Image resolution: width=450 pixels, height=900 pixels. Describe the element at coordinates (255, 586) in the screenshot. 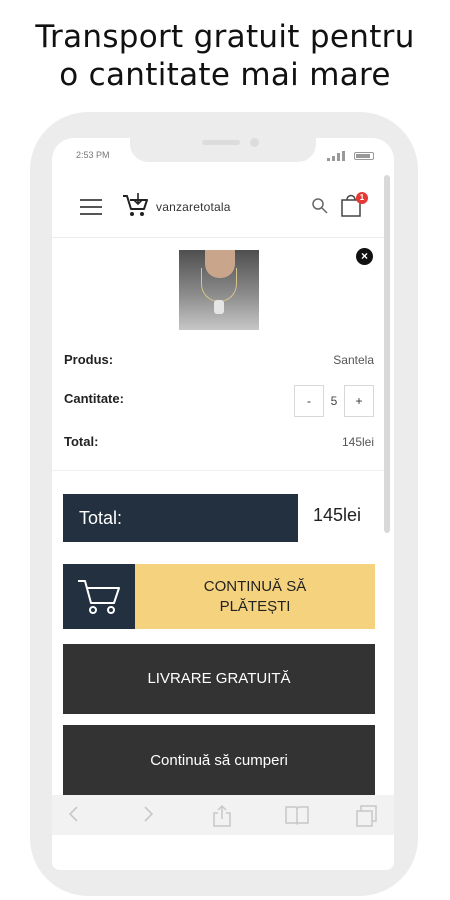

I see `checkout-label-line1: CONTINUĂ SĂ` at that location.